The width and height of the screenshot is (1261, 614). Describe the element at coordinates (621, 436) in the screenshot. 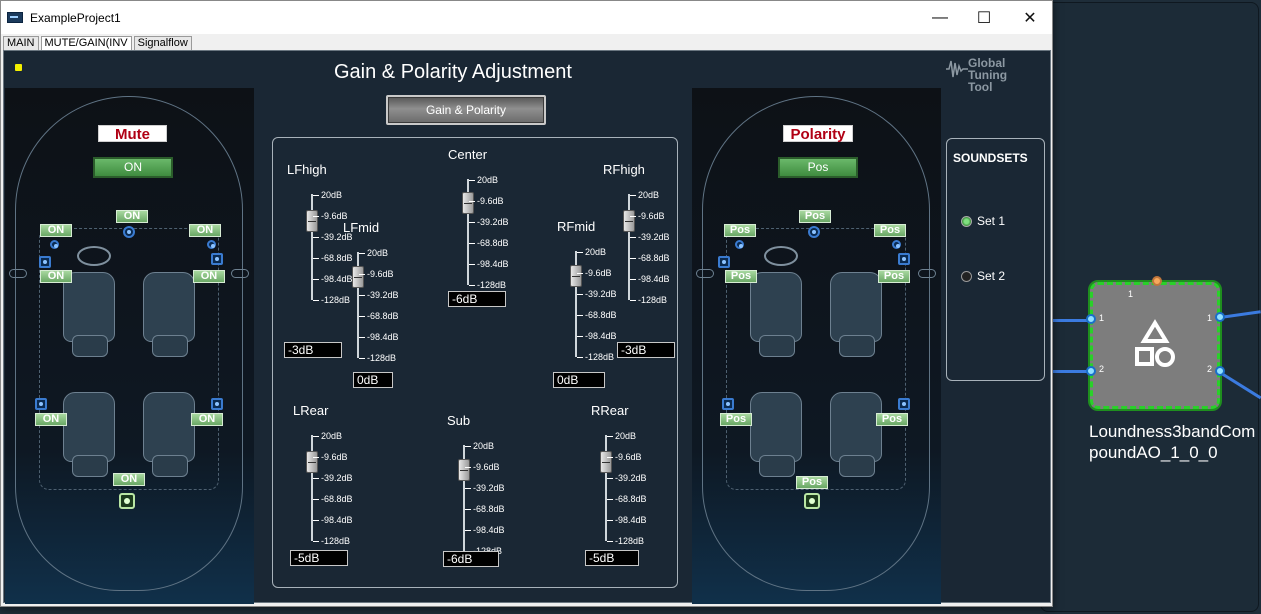

I see `fader-rrear-tick: 20dB` at that location.